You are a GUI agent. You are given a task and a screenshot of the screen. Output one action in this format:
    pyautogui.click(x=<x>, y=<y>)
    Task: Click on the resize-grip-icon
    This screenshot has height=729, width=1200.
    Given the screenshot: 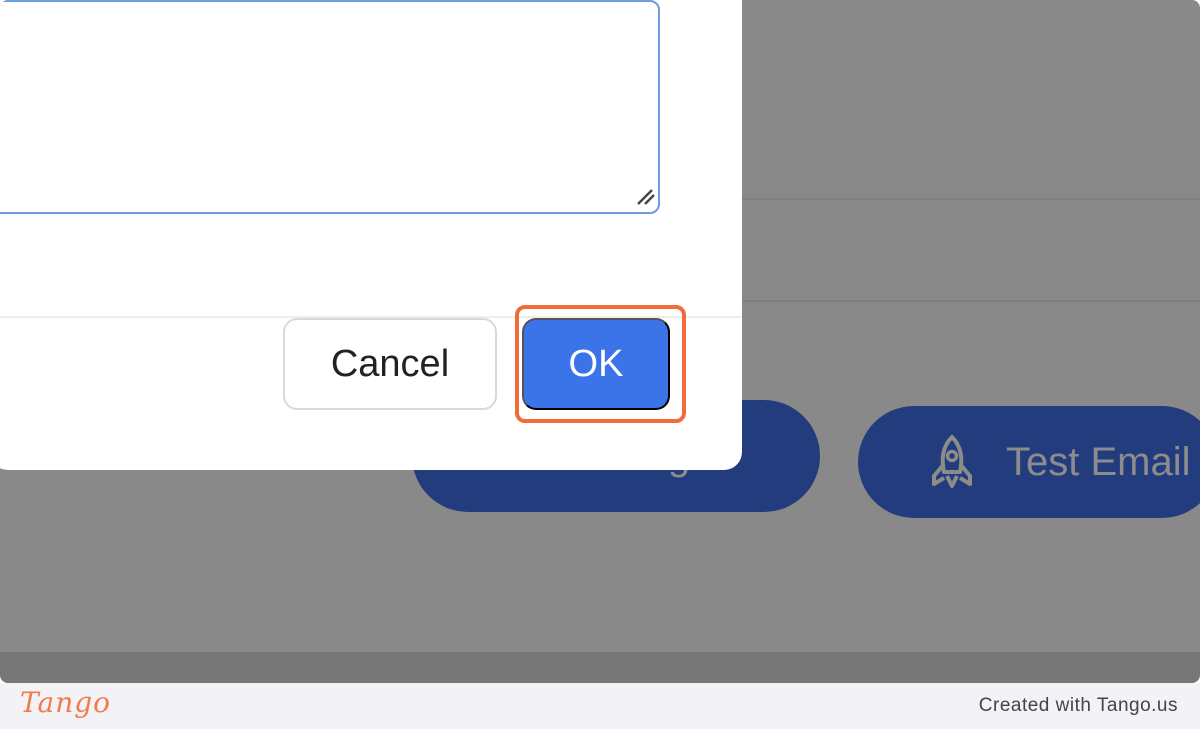 What is the action you would take?
    pyautogui.click(x=647, y=196)
    